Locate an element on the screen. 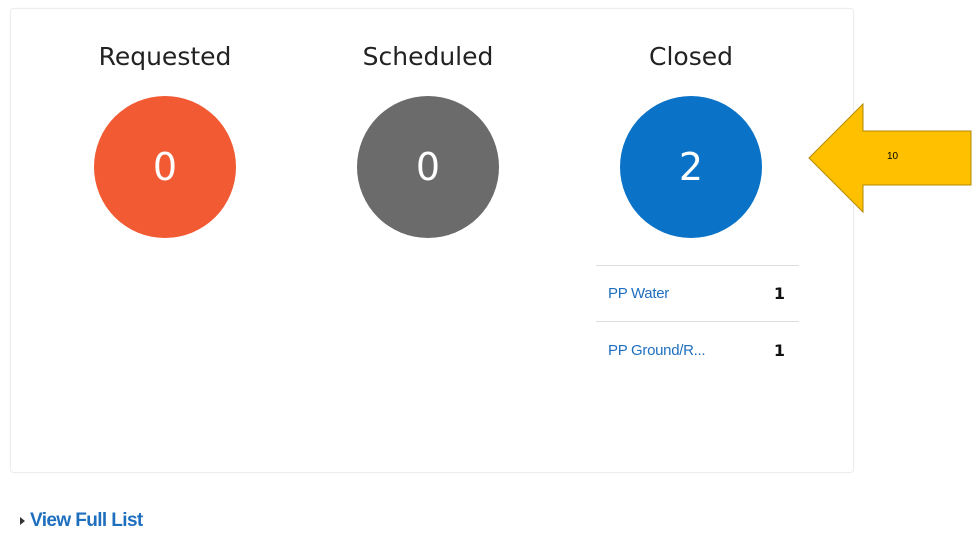  view-full-list-label: View Full List is located at coordinates (86, 520).